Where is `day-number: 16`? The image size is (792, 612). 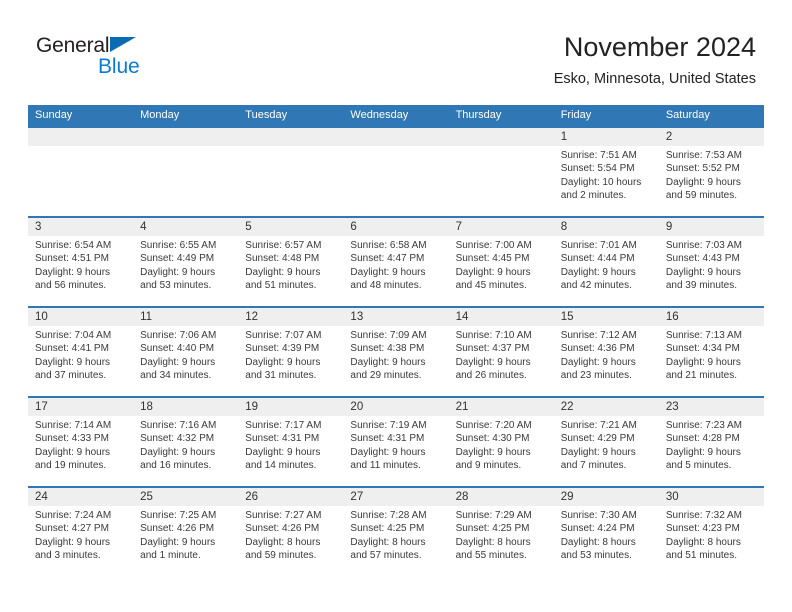
day-number: 16 is located at coordinates (711, 317).